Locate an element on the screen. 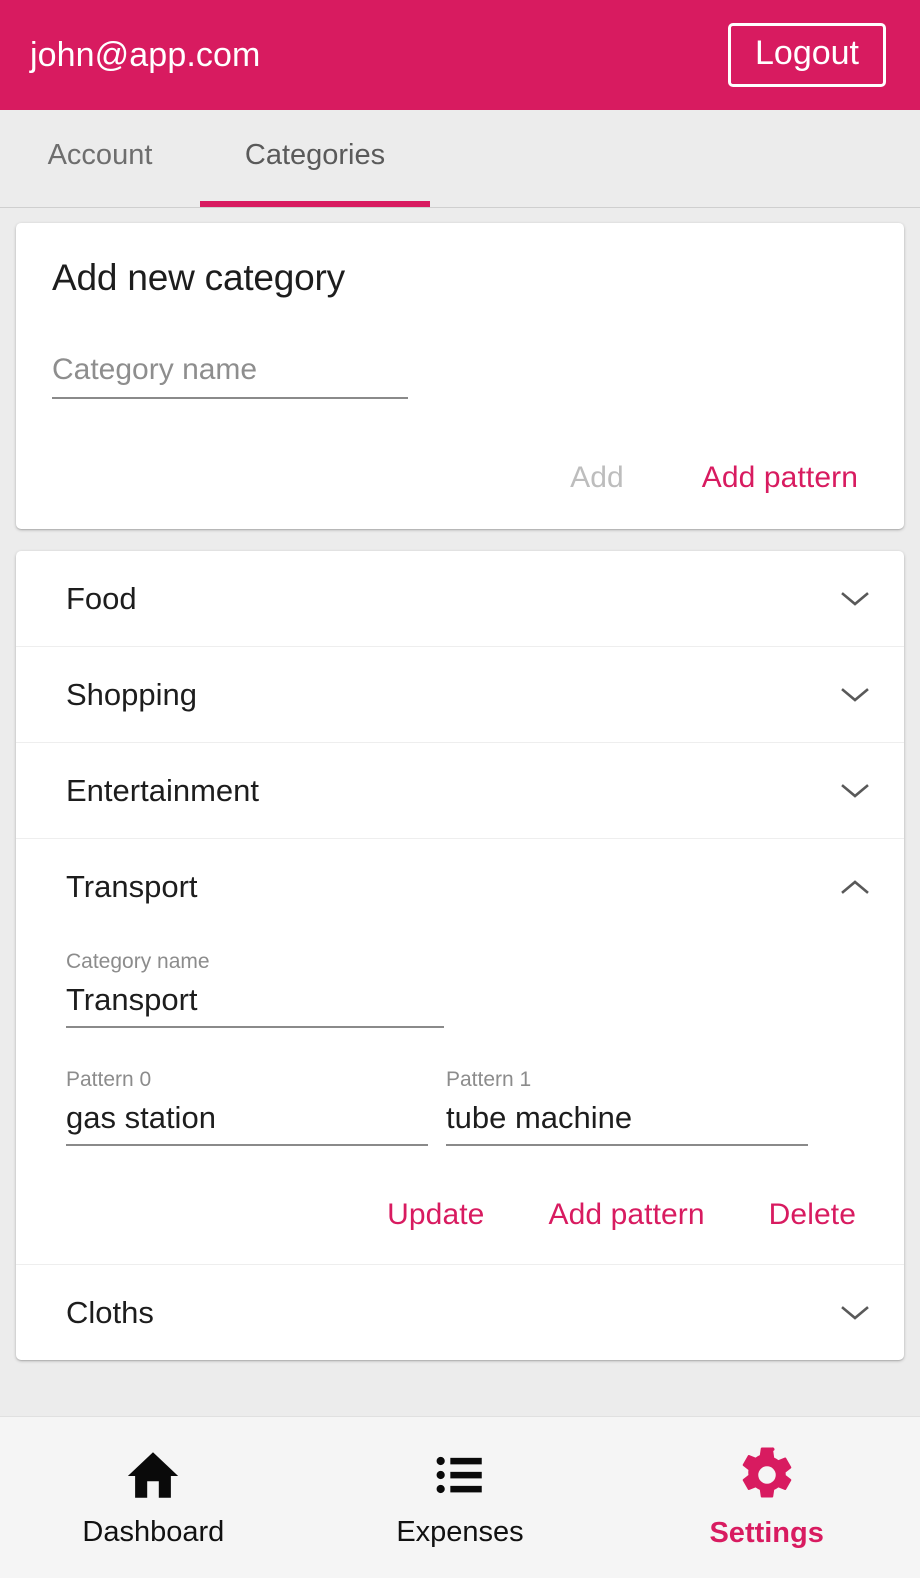 This screenshot has height=1578, width=920. tab-categories: Categories is located at coordinates (315, 158).